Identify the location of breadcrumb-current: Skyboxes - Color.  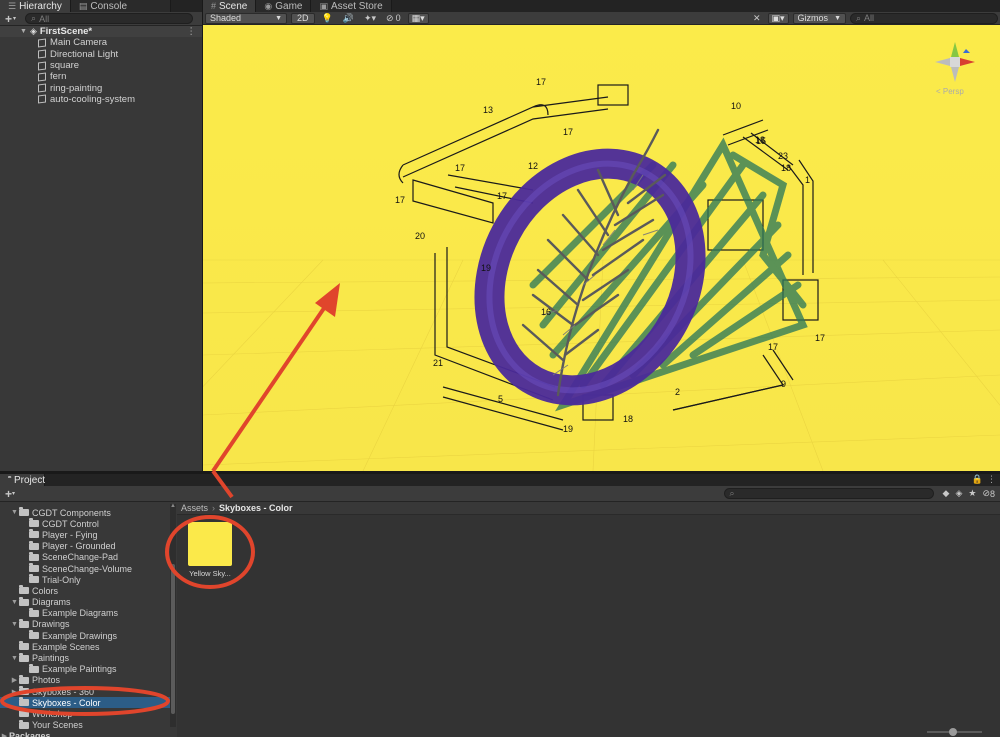
(256, 508).